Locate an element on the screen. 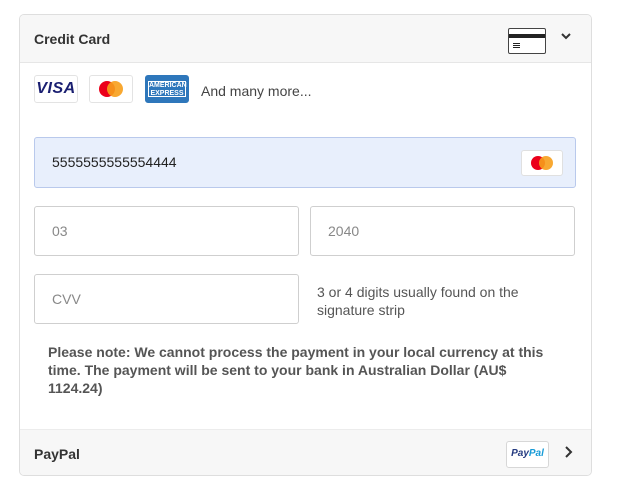 This screenshot has width=620, height=490. credit-card-title: Credit Card is located at coordinates (72, 39).